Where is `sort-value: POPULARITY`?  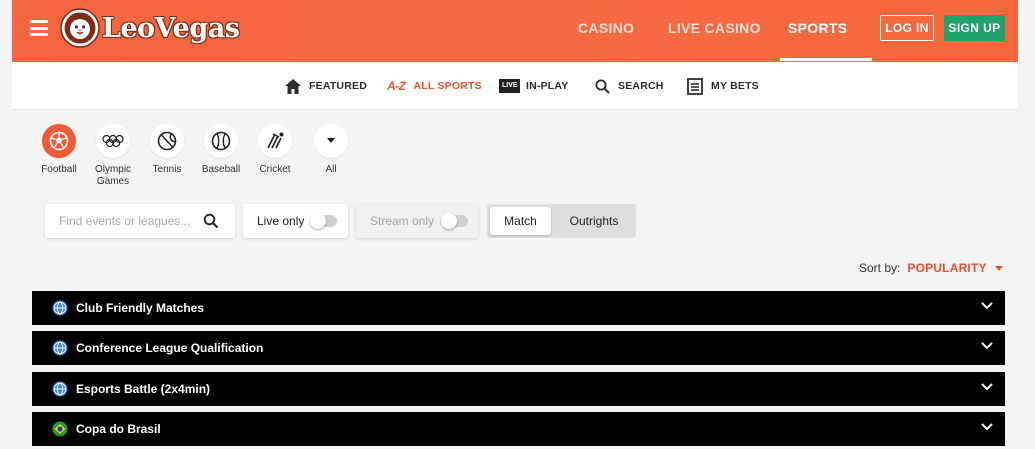
sort-value: POPULARITY is located at coordinates (946, 268).